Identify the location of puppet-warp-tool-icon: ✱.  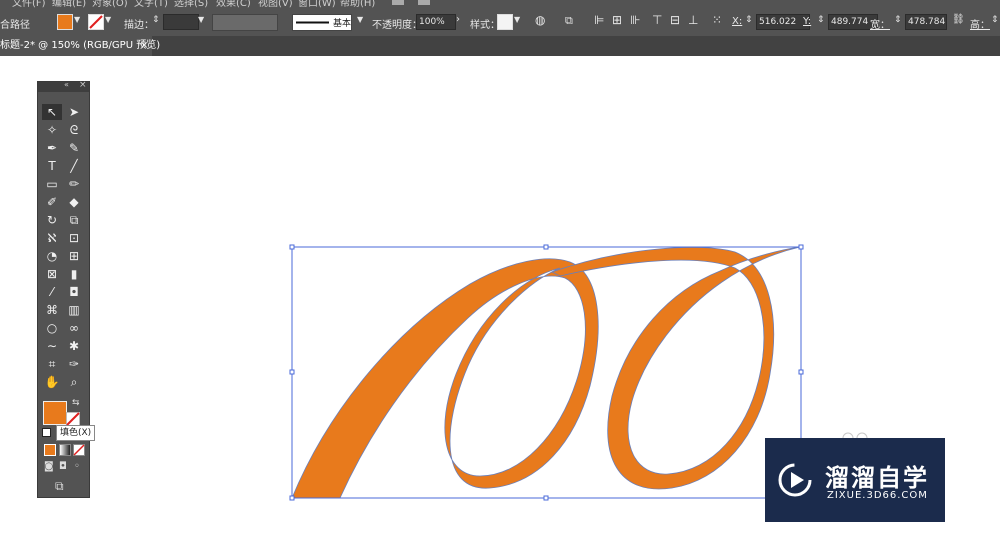
(74, 346).